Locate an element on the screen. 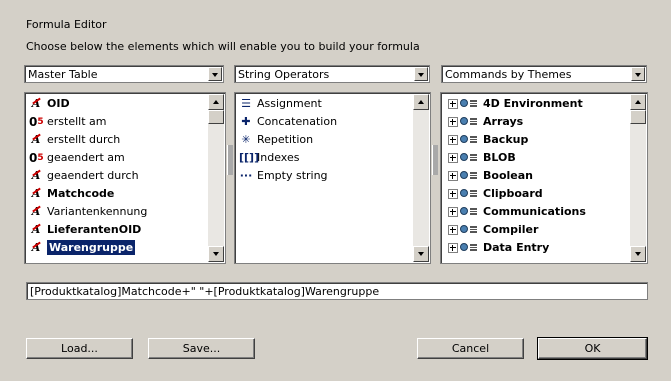  assignment-icon: ☰ is located at coordinates (246, 103).